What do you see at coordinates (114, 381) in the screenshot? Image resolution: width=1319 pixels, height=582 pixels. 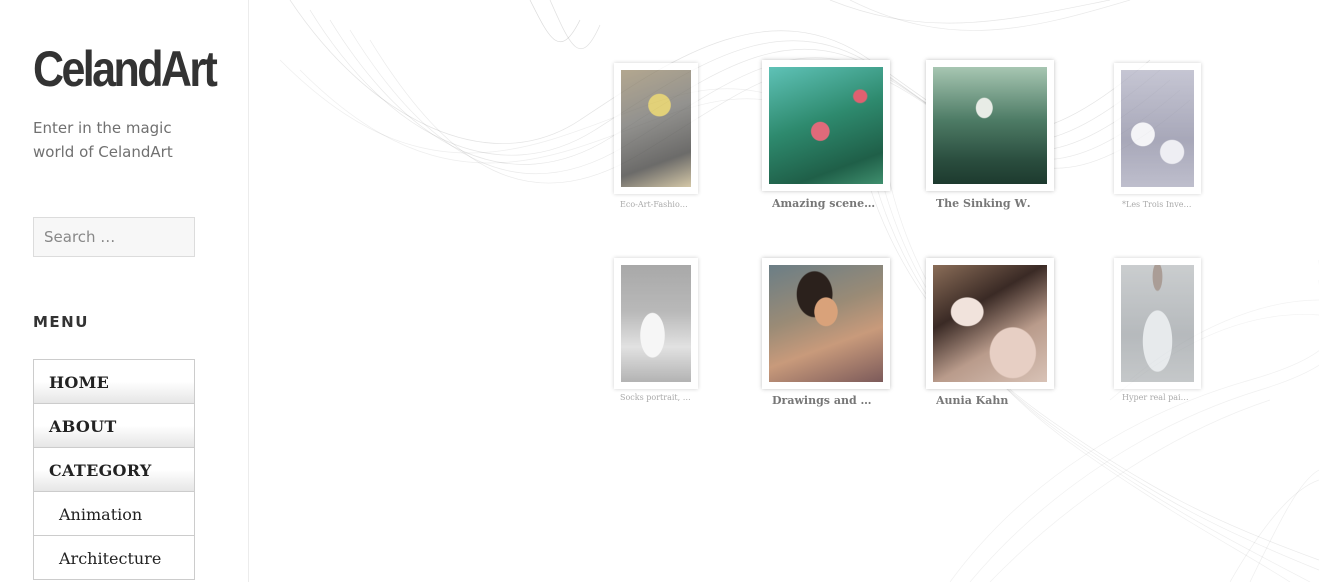 I see `menu-item-home: HOME` at bounding box center [114, 381].